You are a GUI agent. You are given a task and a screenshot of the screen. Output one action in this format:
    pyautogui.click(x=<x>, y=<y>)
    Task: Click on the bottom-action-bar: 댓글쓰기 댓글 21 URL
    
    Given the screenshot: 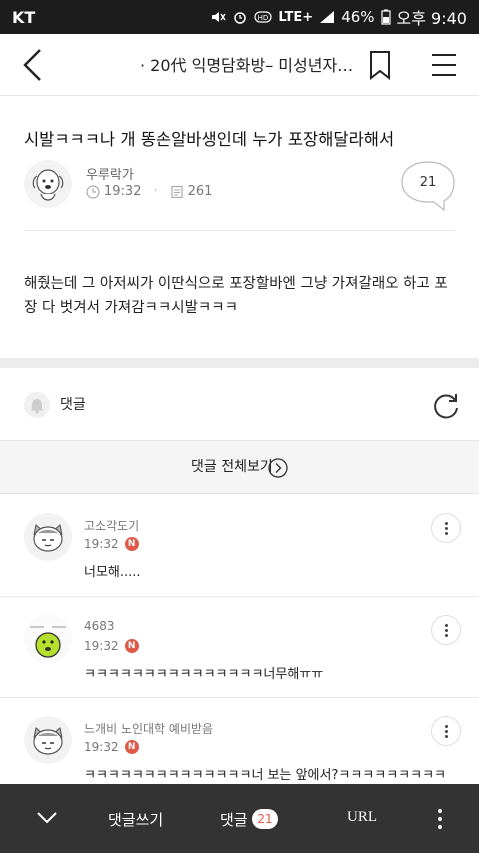 What is the action you would take?
    pyautogui.click(x=239, y=818)
    